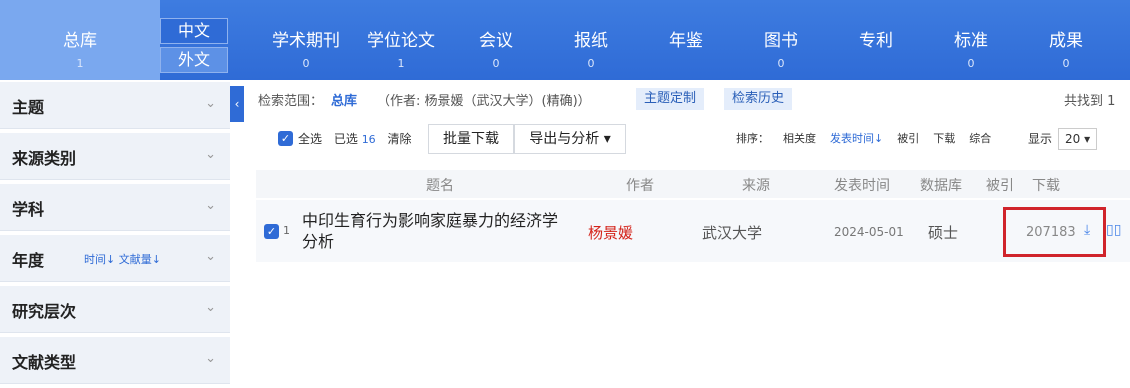 The height and width of the screenshot is (388, 1130). I want to click on facet-topic: 主题 ⌄, so click(115, 105).